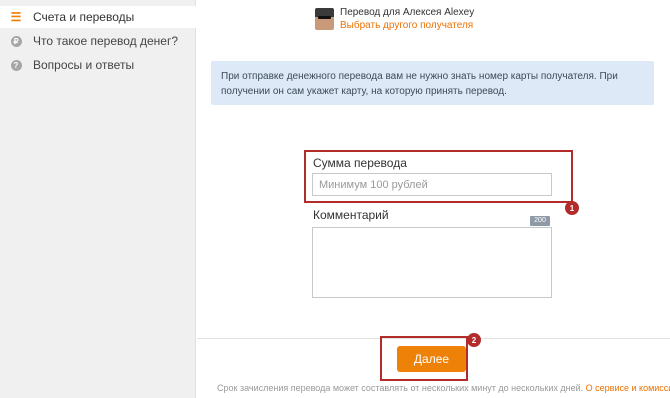 This screenshot has width=670, height=398. Describe the element at coordinates (106, 41) in the screenshot. I see `sidebar-item-label: Что такое перевод денег?` at that location.